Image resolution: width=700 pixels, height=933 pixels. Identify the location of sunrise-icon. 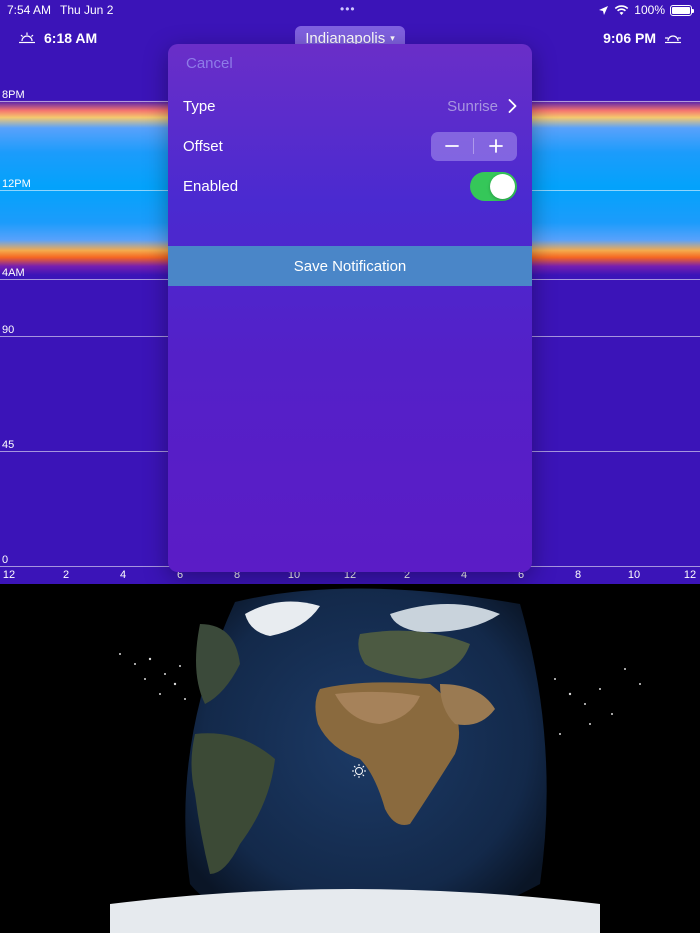
(27, 38).